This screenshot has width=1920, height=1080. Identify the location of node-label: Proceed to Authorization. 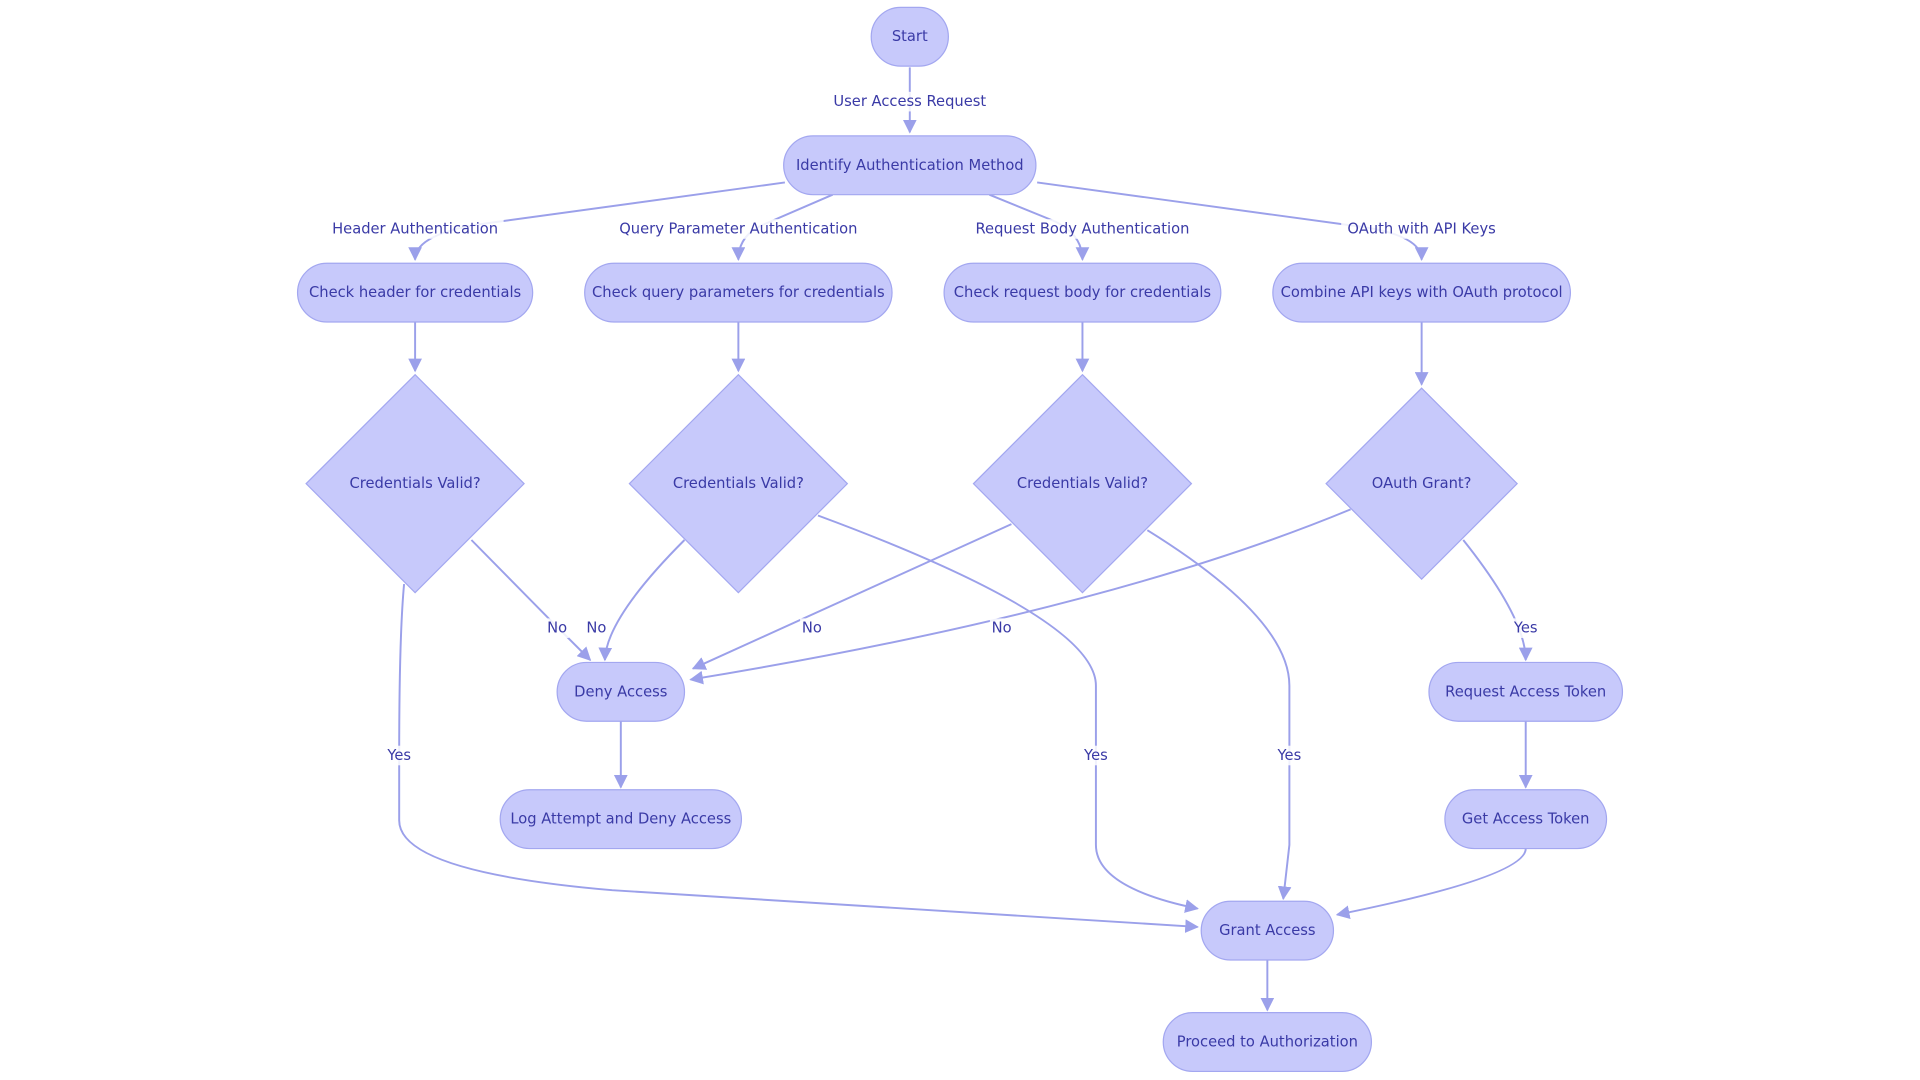
(1267, 1042).